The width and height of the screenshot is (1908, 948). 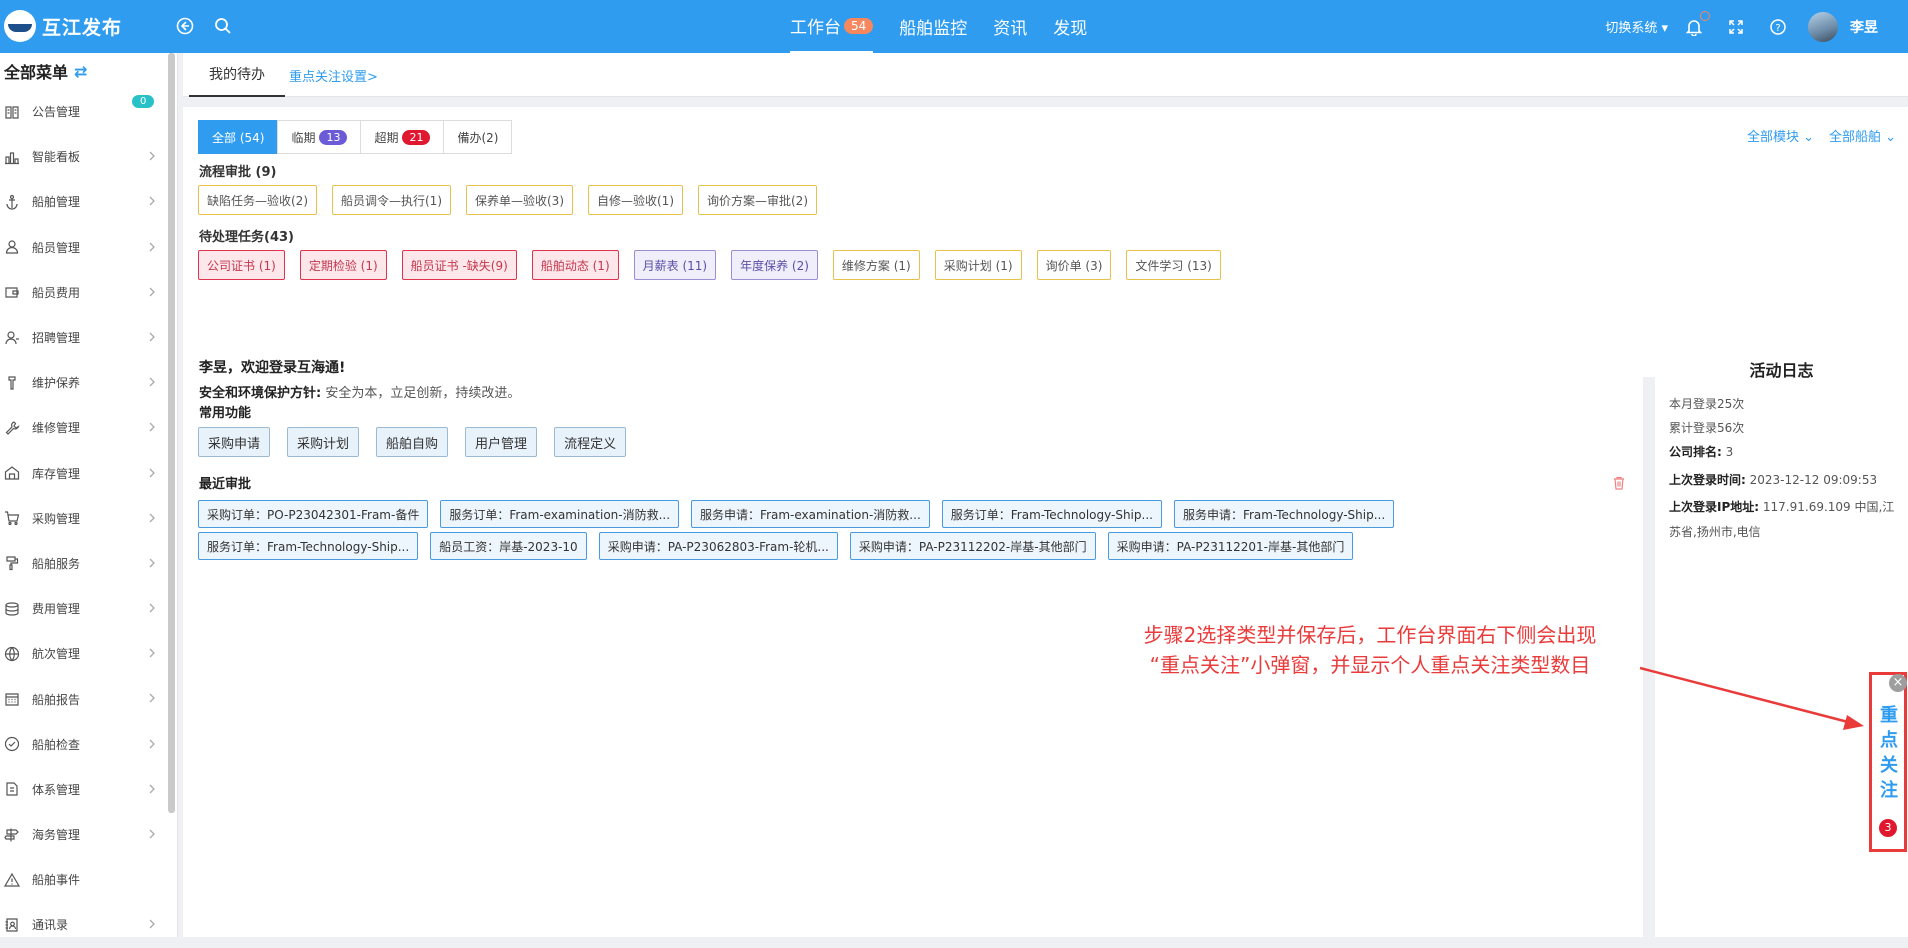 I want to click on sidebar-item: 招聘管理, so click(x=88, y=337).